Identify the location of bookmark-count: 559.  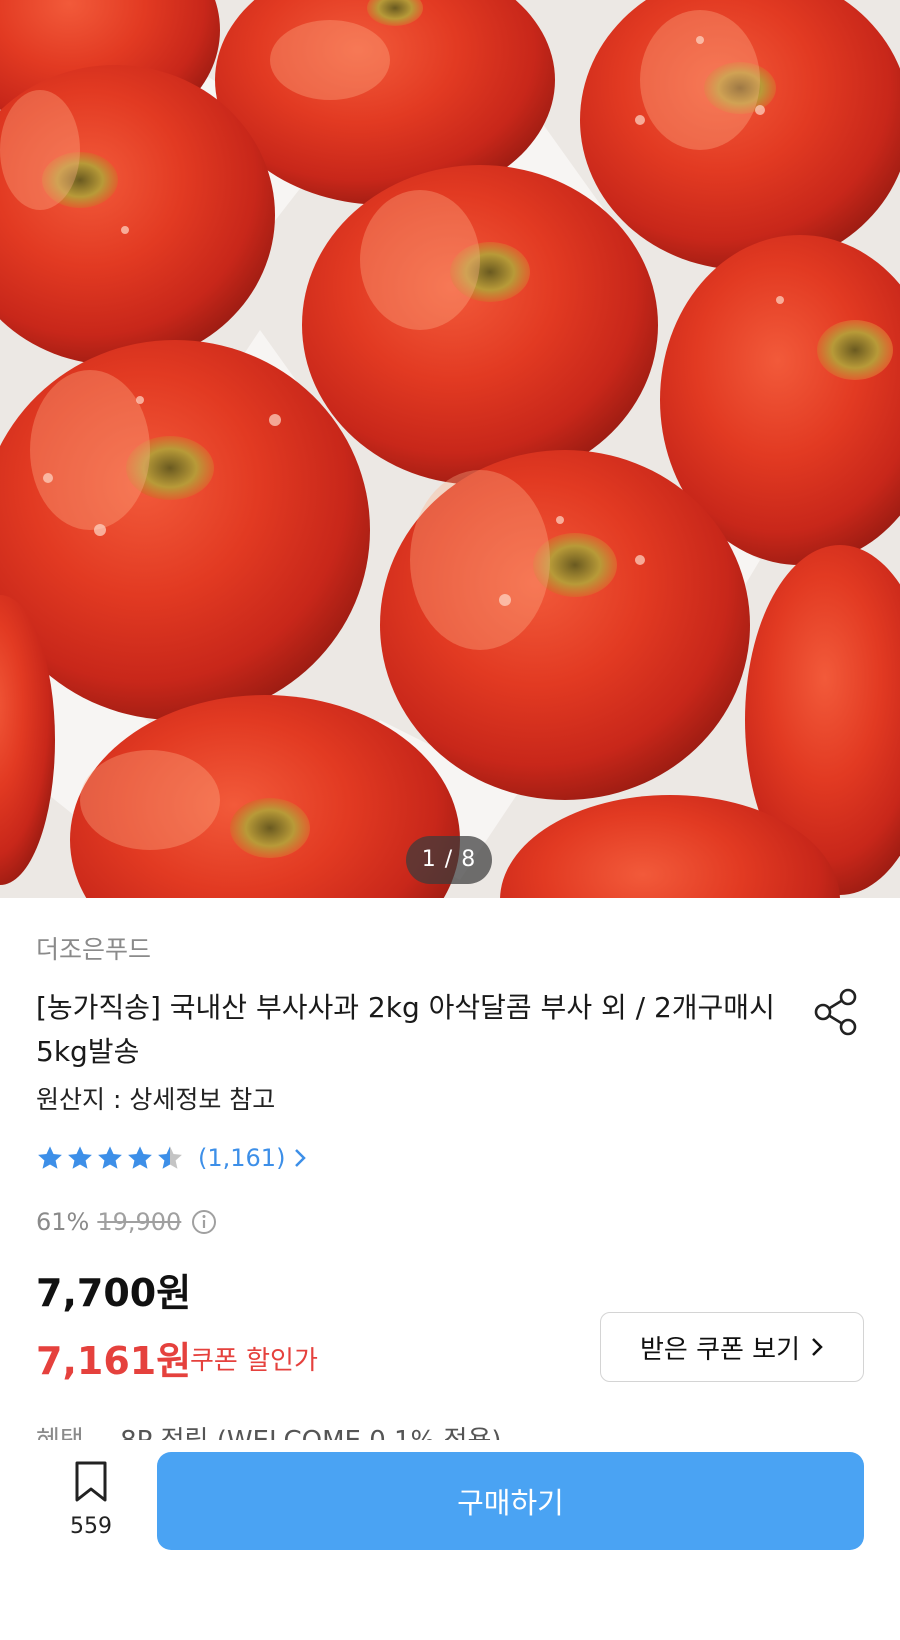
(91, 1526).